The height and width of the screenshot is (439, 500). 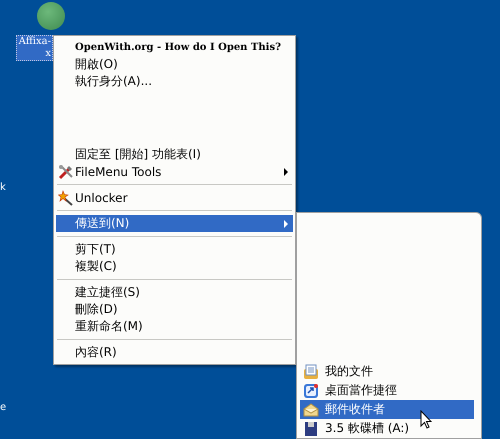 I want to click on menu-item: 重新命名(M), so click(x=174, y=326).